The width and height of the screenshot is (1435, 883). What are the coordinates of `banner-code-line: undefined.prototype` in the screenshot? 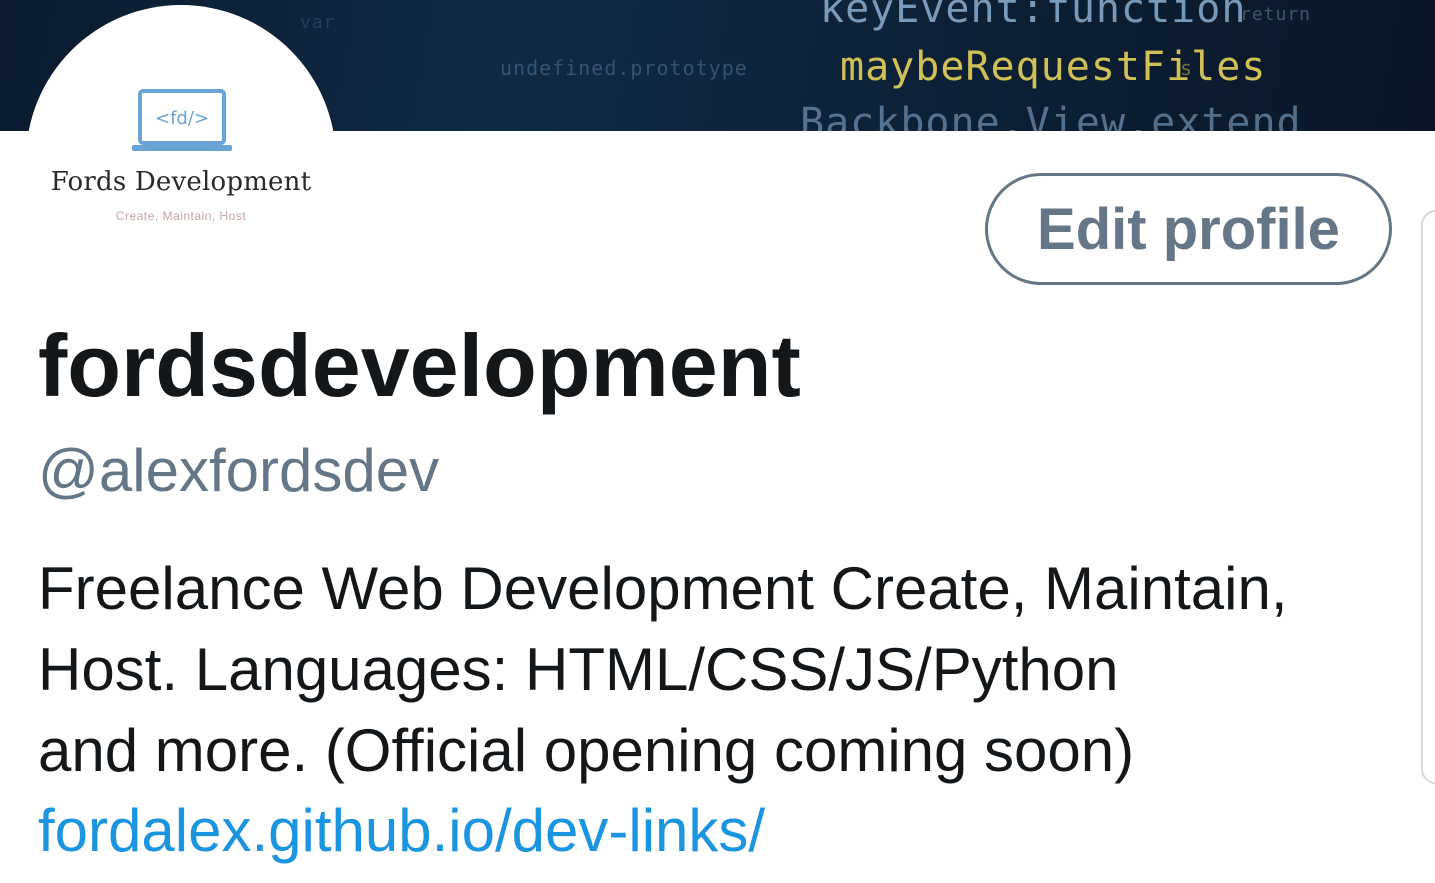 It's located at (624, 68).